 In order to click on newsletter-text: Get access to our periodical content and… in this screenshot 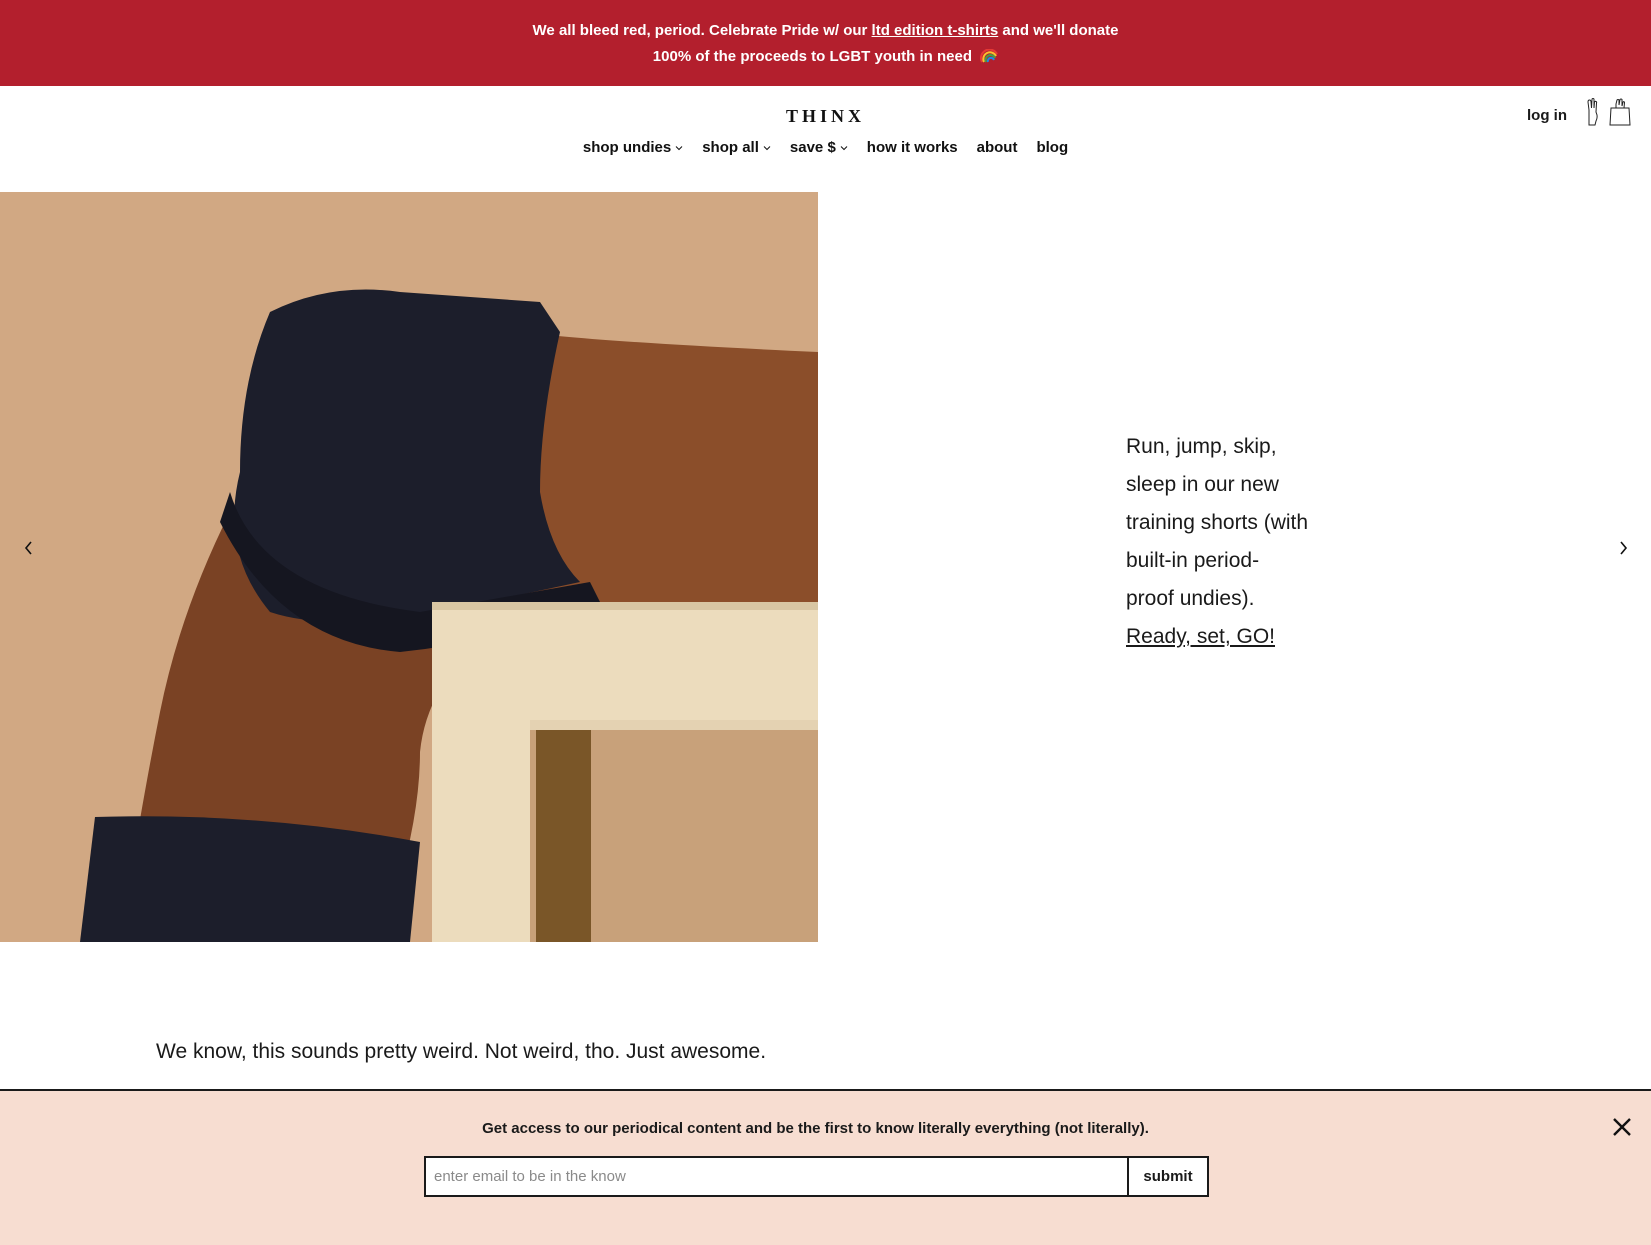, I will do `click(815, 1128)`.